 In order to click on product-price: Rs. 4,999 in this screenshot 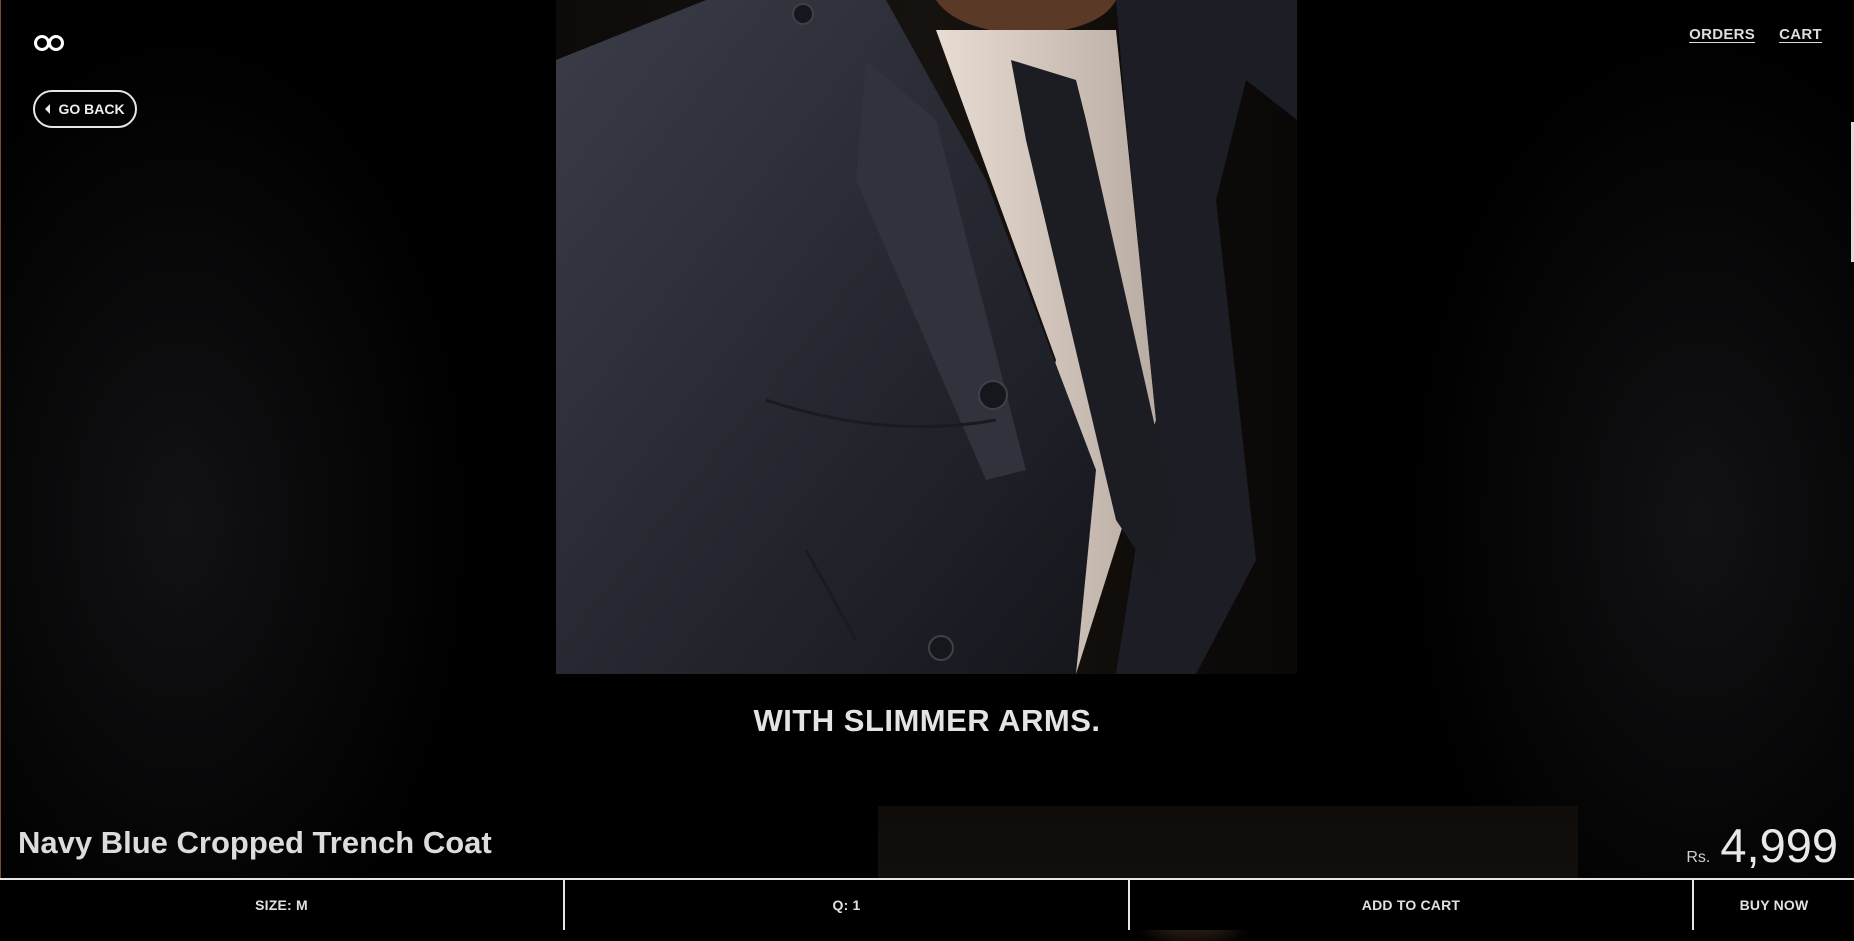, I will do `click(1762, 845)`.